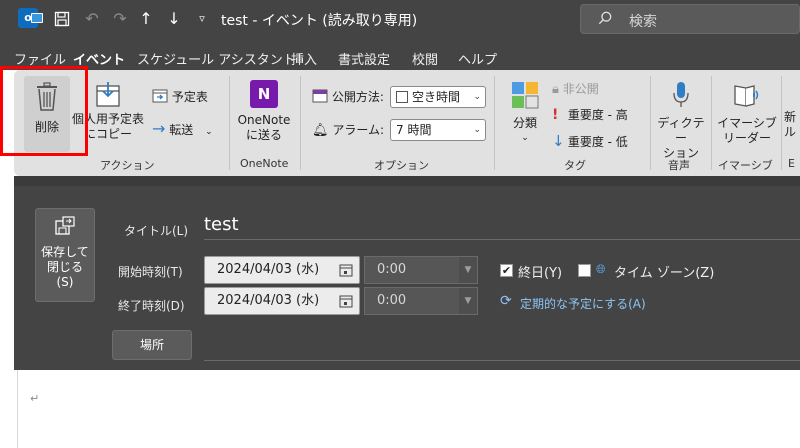  I want to click on delete-highlight-box, so click(44, 111).